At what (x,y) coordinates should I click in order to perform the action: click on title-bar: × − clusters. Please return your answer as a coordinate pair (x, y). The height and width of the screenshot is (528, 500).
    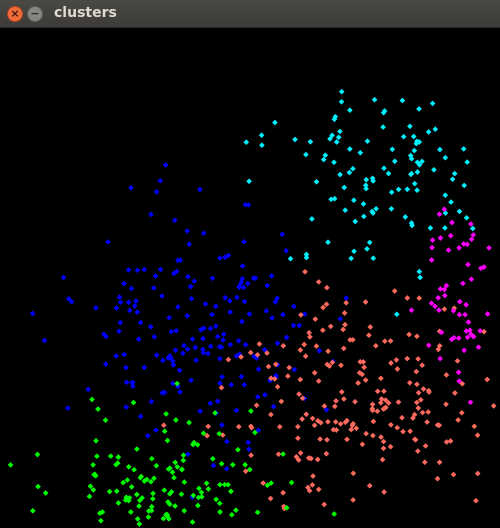
    Looking at the image, I should click on (250, 14).